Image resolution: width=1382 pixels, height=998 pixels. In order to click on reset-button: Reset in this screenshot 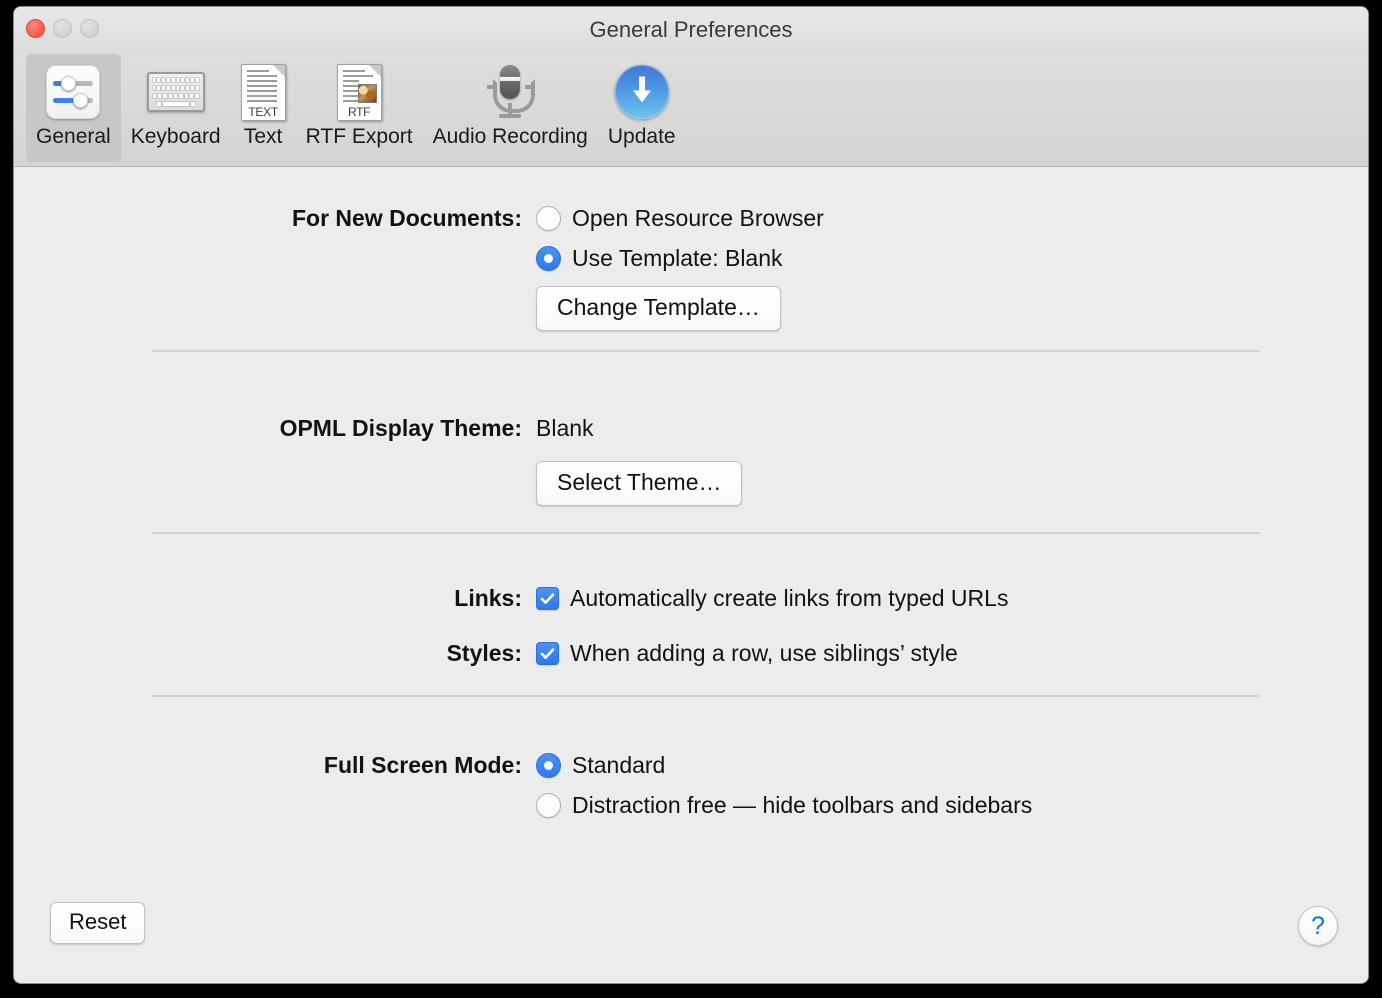, I will do `click(98, 923)`.